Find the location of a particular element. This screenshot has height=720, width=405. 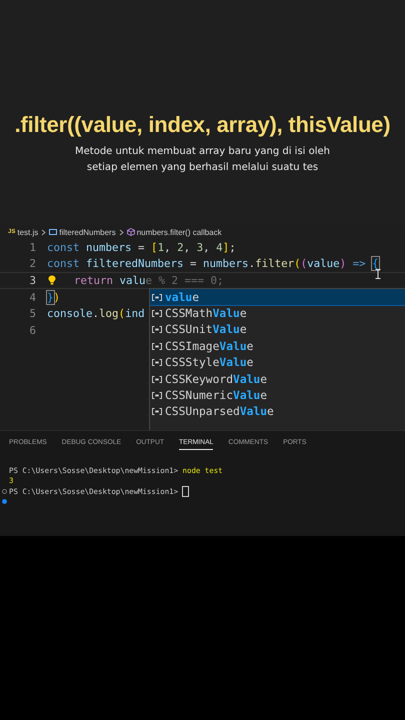

lightbulb-icon is located at coordinates (52, 280).